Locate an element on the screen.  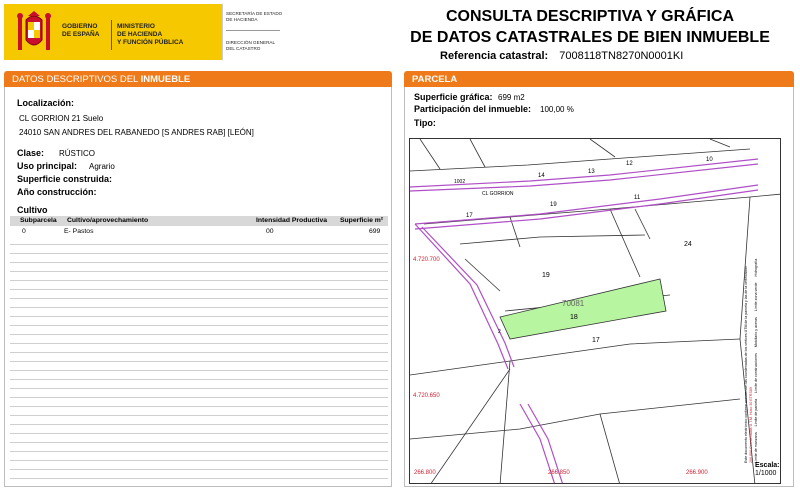
th-intensidad: Intensidad Productiva is located at coordinates (292, 220).